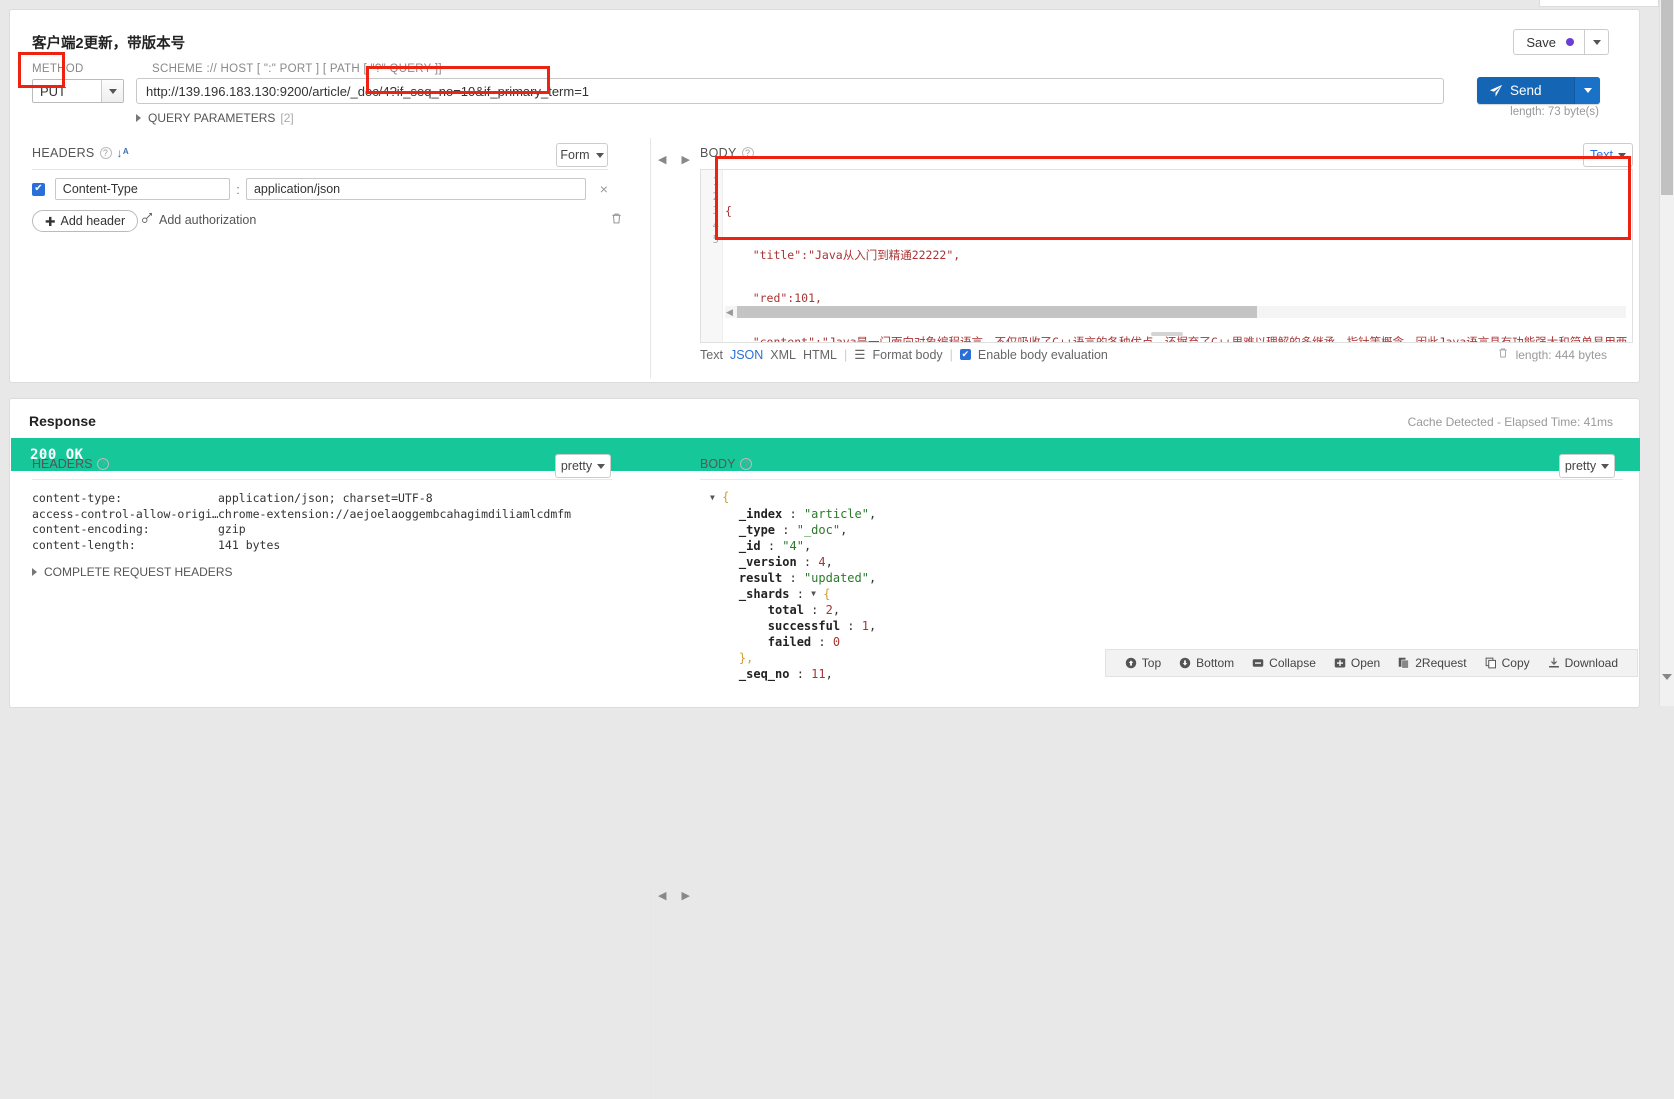  What do you see at coordinates (746, 355) in the screenshot?
I see `format-json-option: JSON` at bounding box center [746, 355].